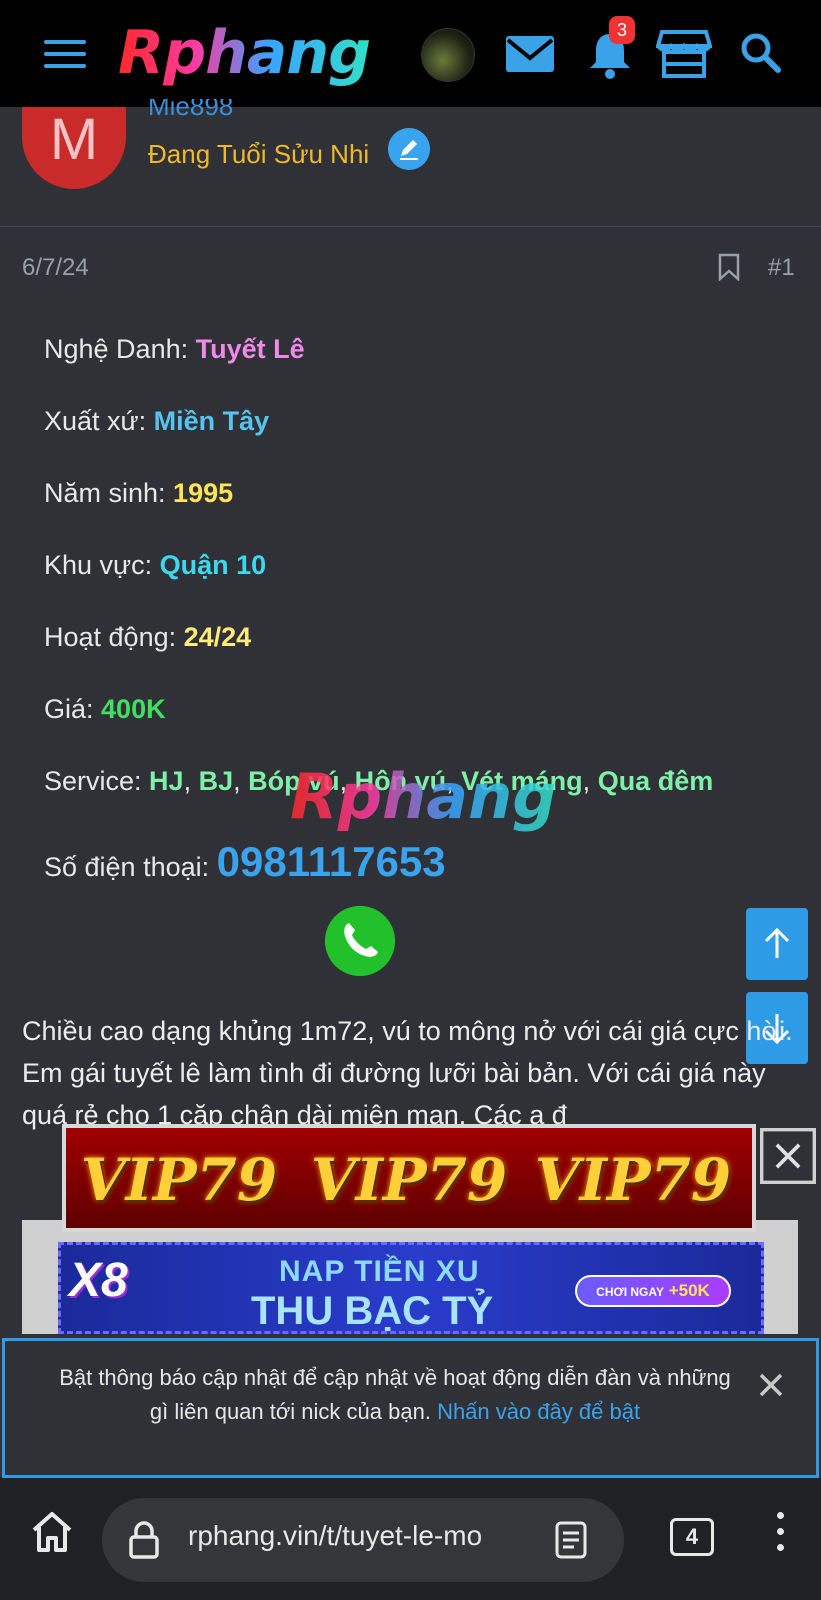 The height and width of the screenshot is (1600, 821). I want to click on info-phone: Số điện thoại: 0981117653, so click(245, 861).